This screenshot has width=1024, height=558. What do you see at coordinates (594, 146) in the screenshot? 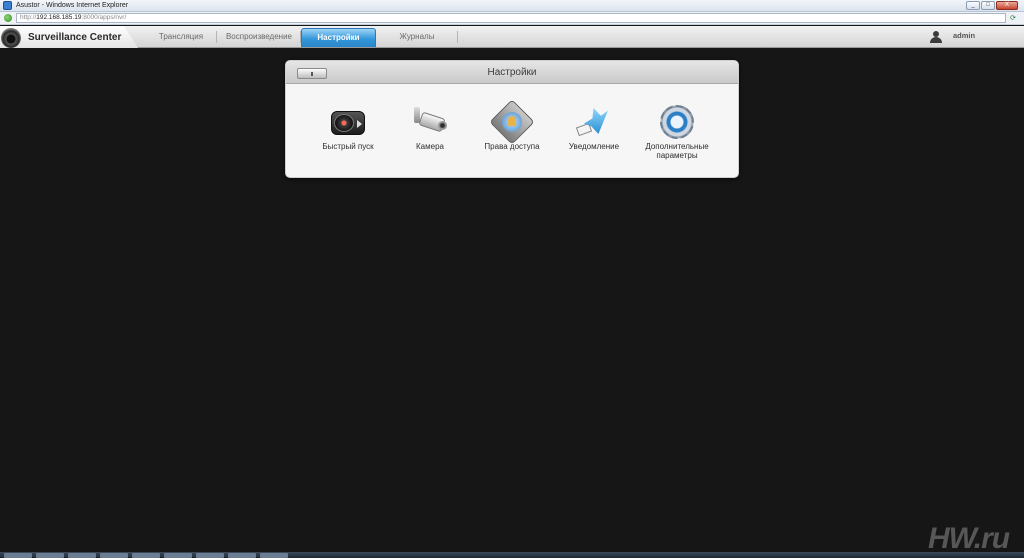
I see `item-label: Уведомление` at bounding box center [594, 146].